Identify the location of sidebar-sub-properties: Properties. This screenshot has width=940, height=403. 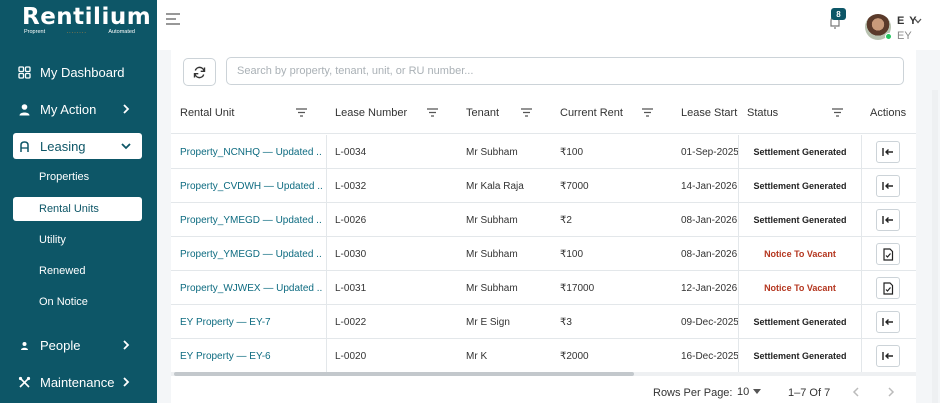
(77, 177).